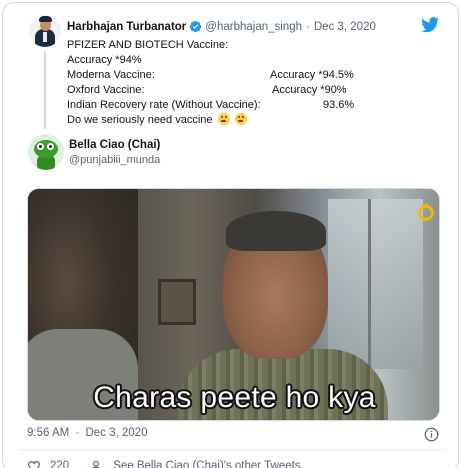 This screenshot has height=468, width=461. Describe the element at coordinates (164, 105) in the screenshot. I see `text-line: Indian Recovery rate (Without Vaccine):` at that location.